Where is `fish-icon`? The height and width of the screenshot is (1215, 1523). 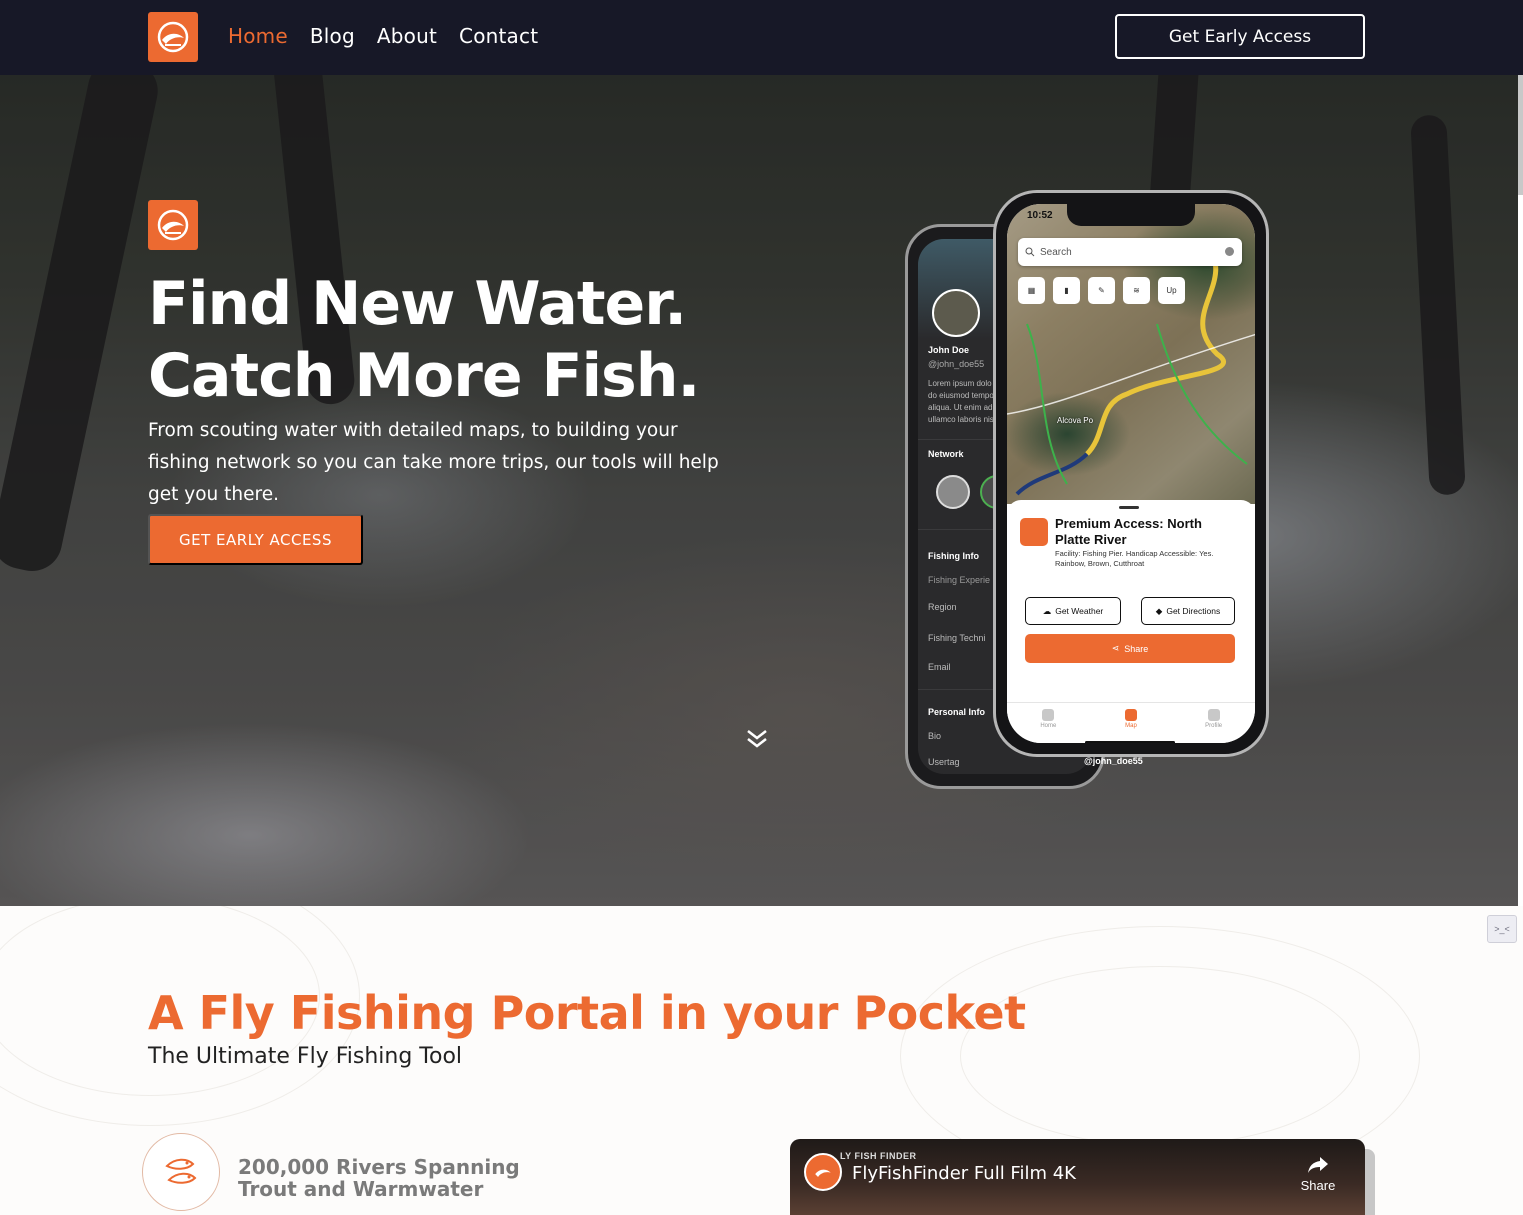 fish-icon is located at coordinates (181, 1172).